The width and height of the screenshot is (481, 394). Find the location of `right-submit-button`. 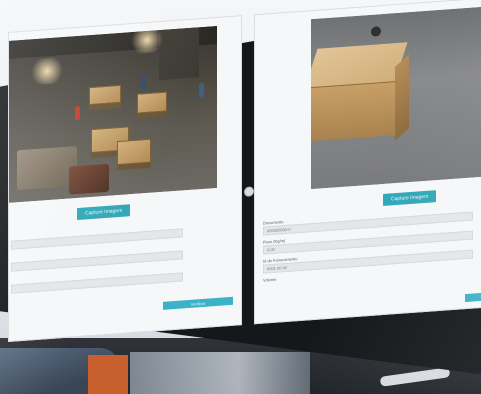

right-submit-button is located at coordinates (473, 297).